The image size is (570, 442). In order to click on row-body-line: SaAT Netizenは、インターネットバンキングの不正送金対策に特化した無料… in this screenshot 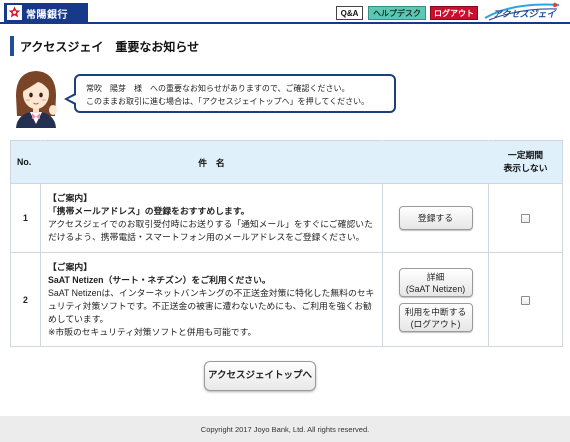, I will do `click(211, 292)`.